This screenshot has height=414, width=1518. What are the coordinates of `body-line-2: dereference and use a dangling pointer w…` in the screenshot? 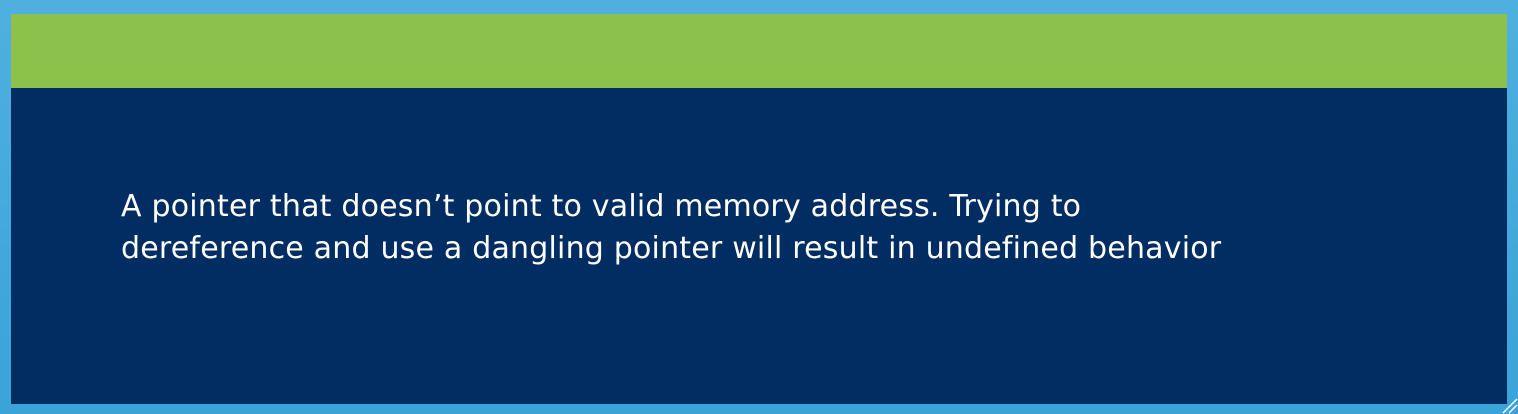 It's located at (671, 248).